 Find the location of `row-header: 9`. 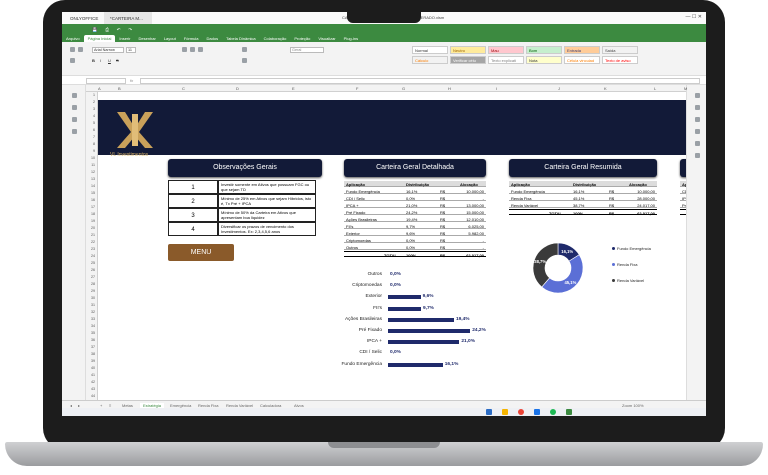

row-header: 9 is located at coordinates (94, 151).